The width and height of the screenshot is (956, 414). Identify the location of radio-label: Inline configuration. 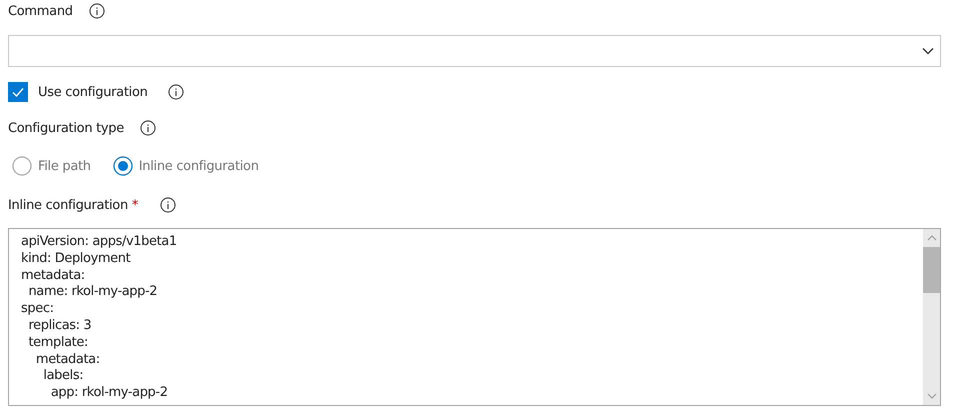
(198, 166).